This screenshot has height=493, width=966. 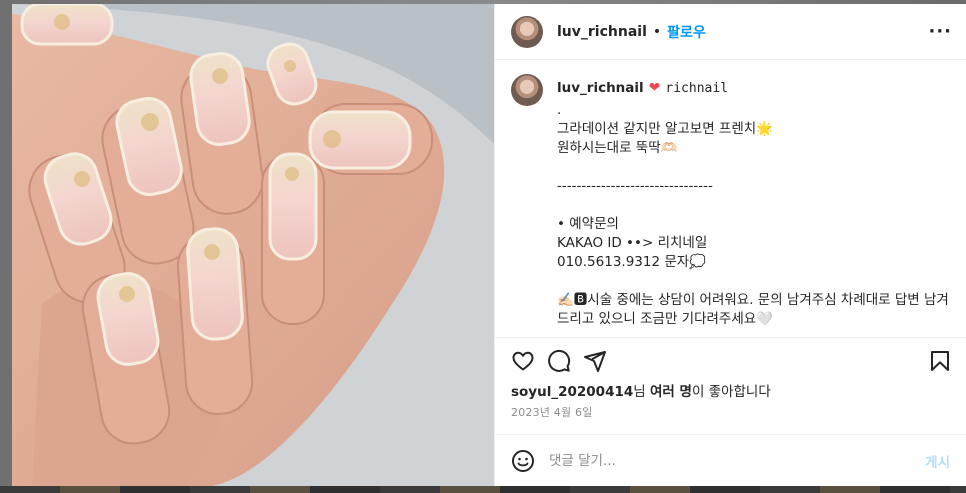 What do you see at coordinates (632, 243) in the screenshot?
I see `caption-line: KAKAO ID ••> 리치네일` at bounding box center [632, 243].